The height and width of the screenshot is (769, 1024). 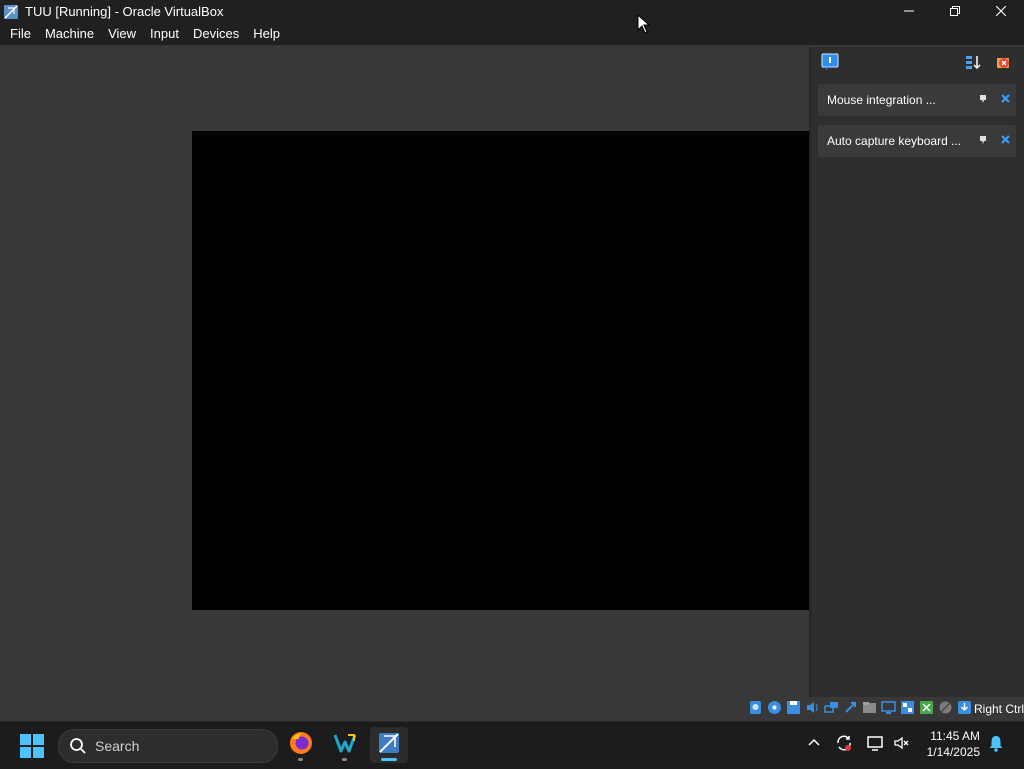 I want to click on sync-status-button, so click(x=844, y=745).